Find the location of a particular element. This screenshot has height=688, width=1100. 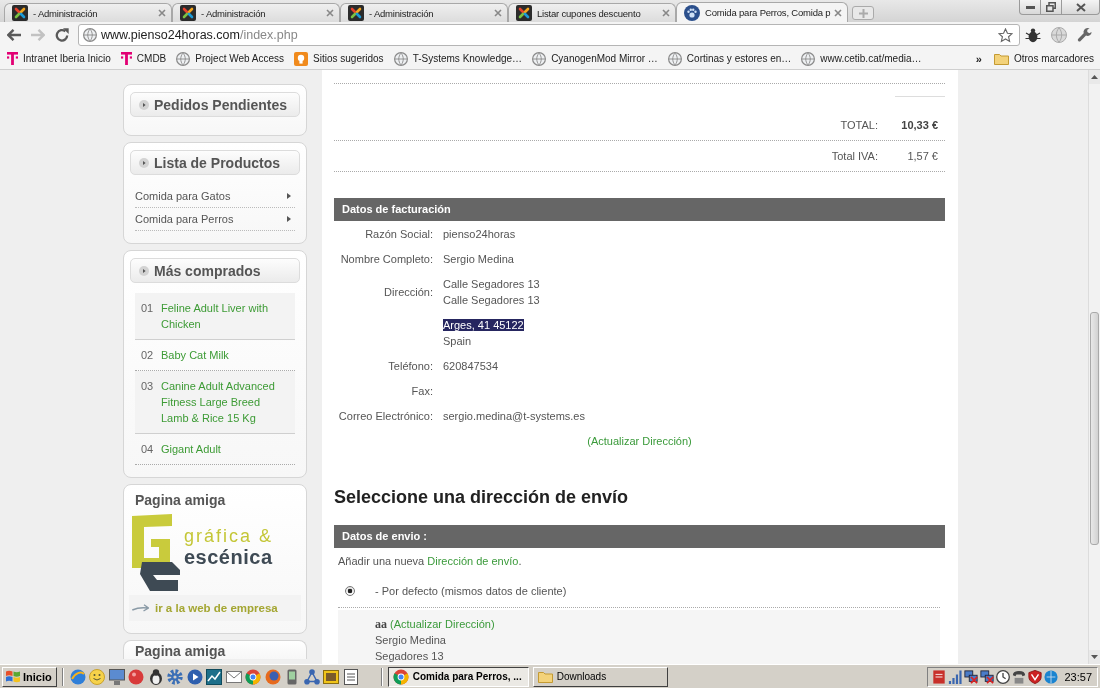

chart-icon is located at coordinates (214, 676).